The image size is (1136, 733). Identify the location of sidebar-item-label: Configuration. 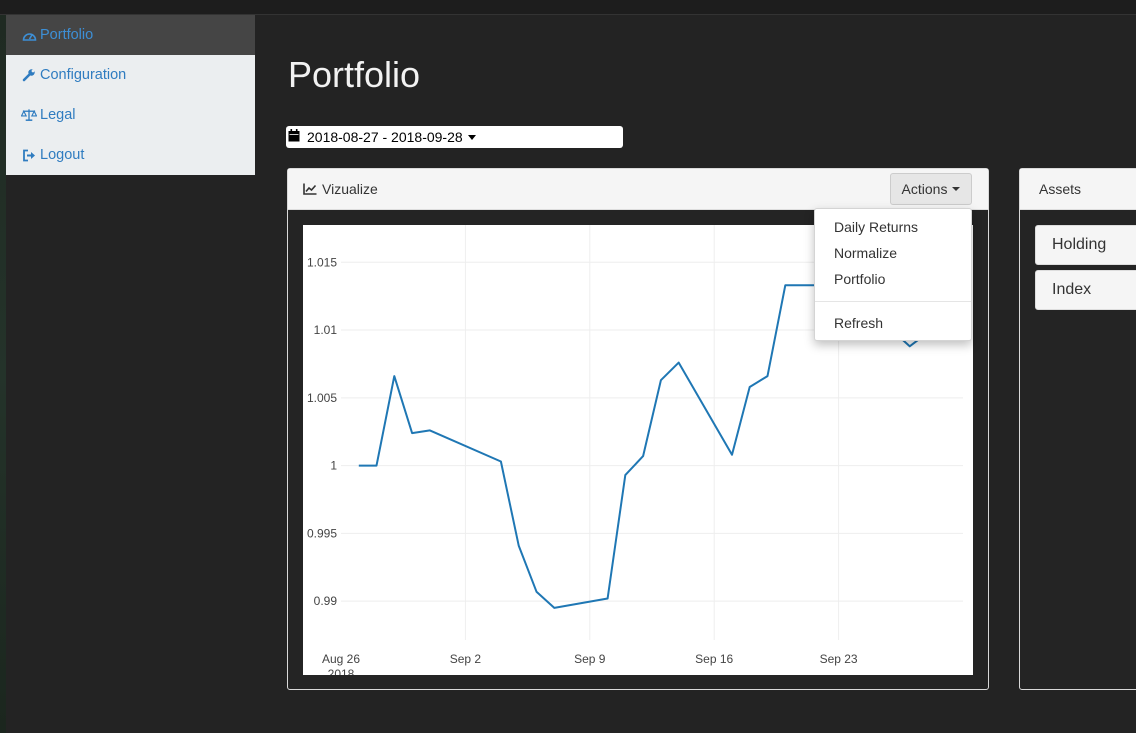
(83, 75).